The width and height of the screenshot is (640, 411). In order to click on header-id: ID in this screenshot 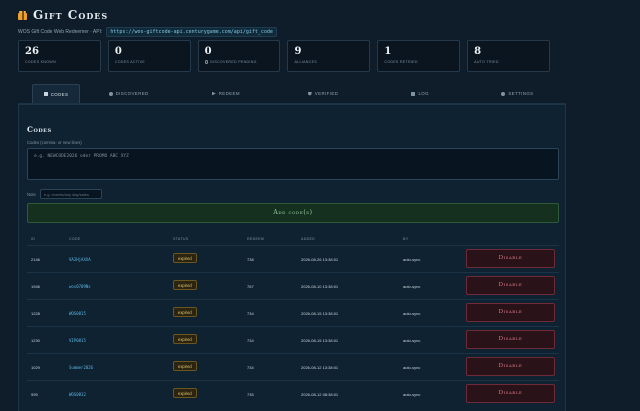, I will do `click(33, 239)`.